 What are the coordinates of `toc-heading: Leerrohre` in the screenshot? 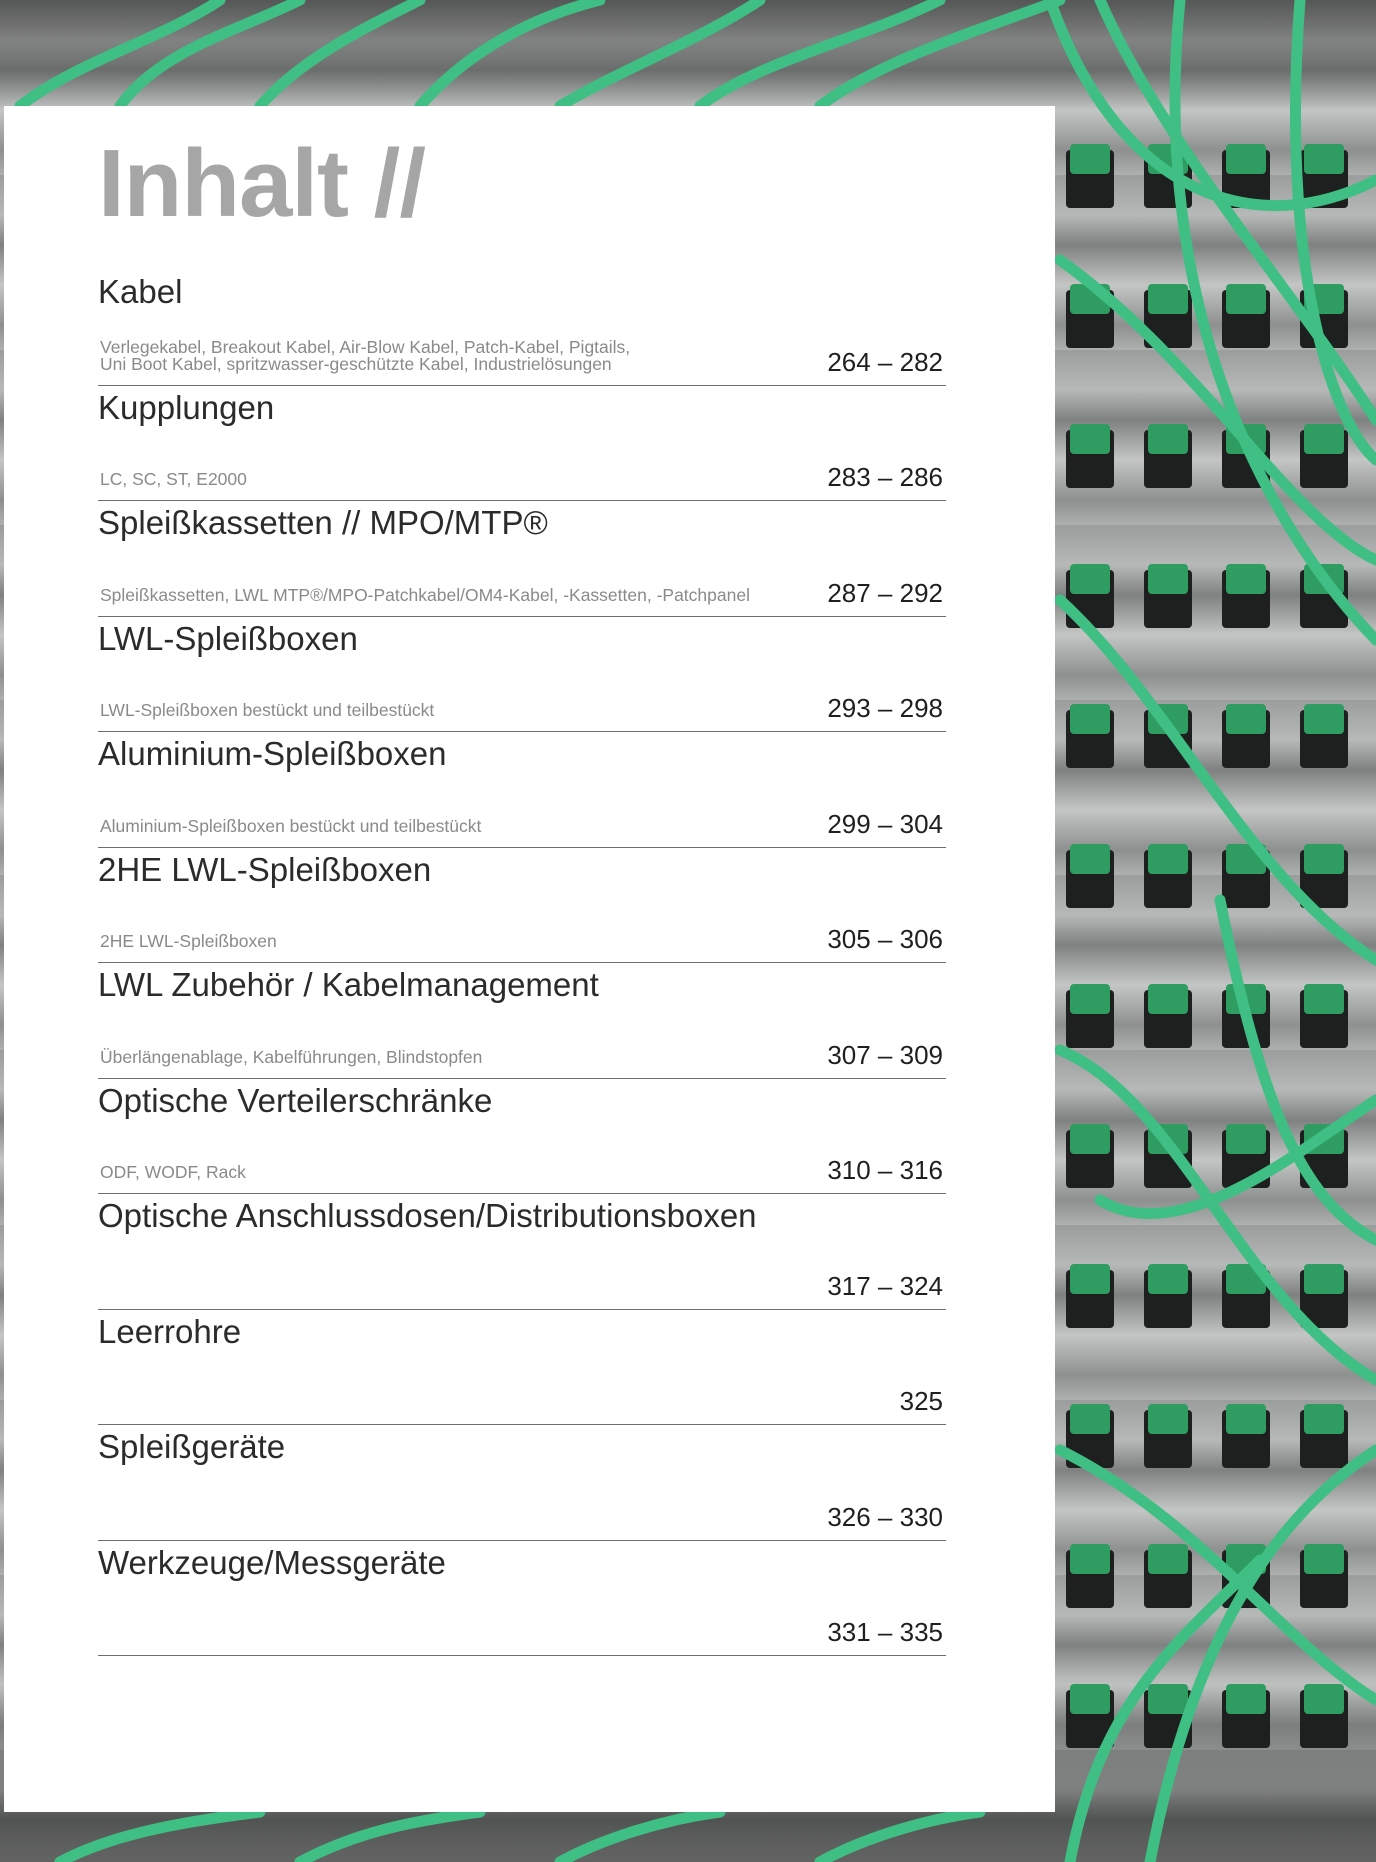 It's located at (170, 1331).